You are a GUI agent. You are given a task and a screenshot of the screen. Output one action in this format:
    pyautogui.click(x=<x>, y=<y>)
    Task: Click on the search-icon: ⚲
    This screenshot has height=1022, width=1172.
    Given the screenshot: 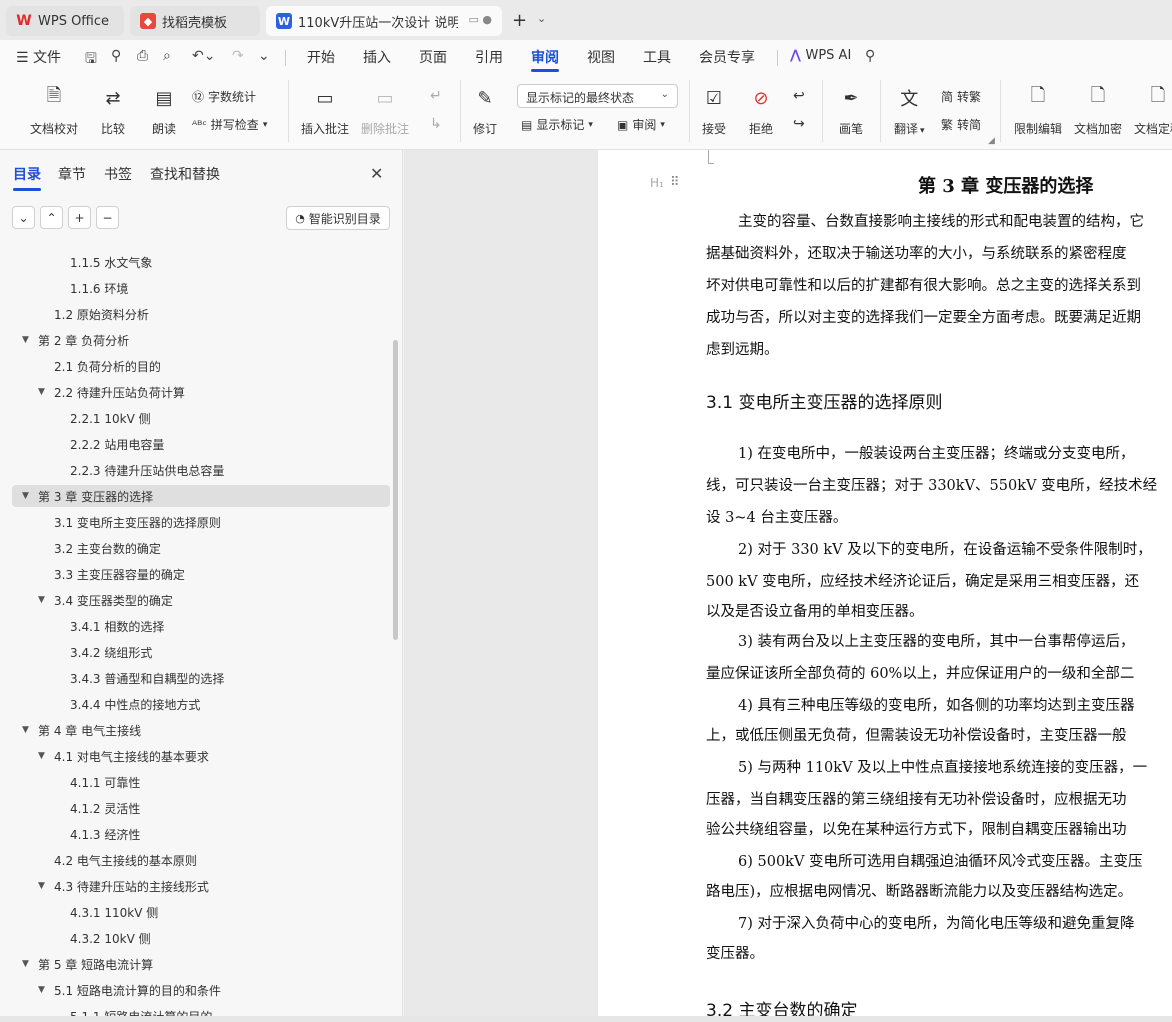 What is the action you would take?
    pyautogui.click(x=870, y=56)
    